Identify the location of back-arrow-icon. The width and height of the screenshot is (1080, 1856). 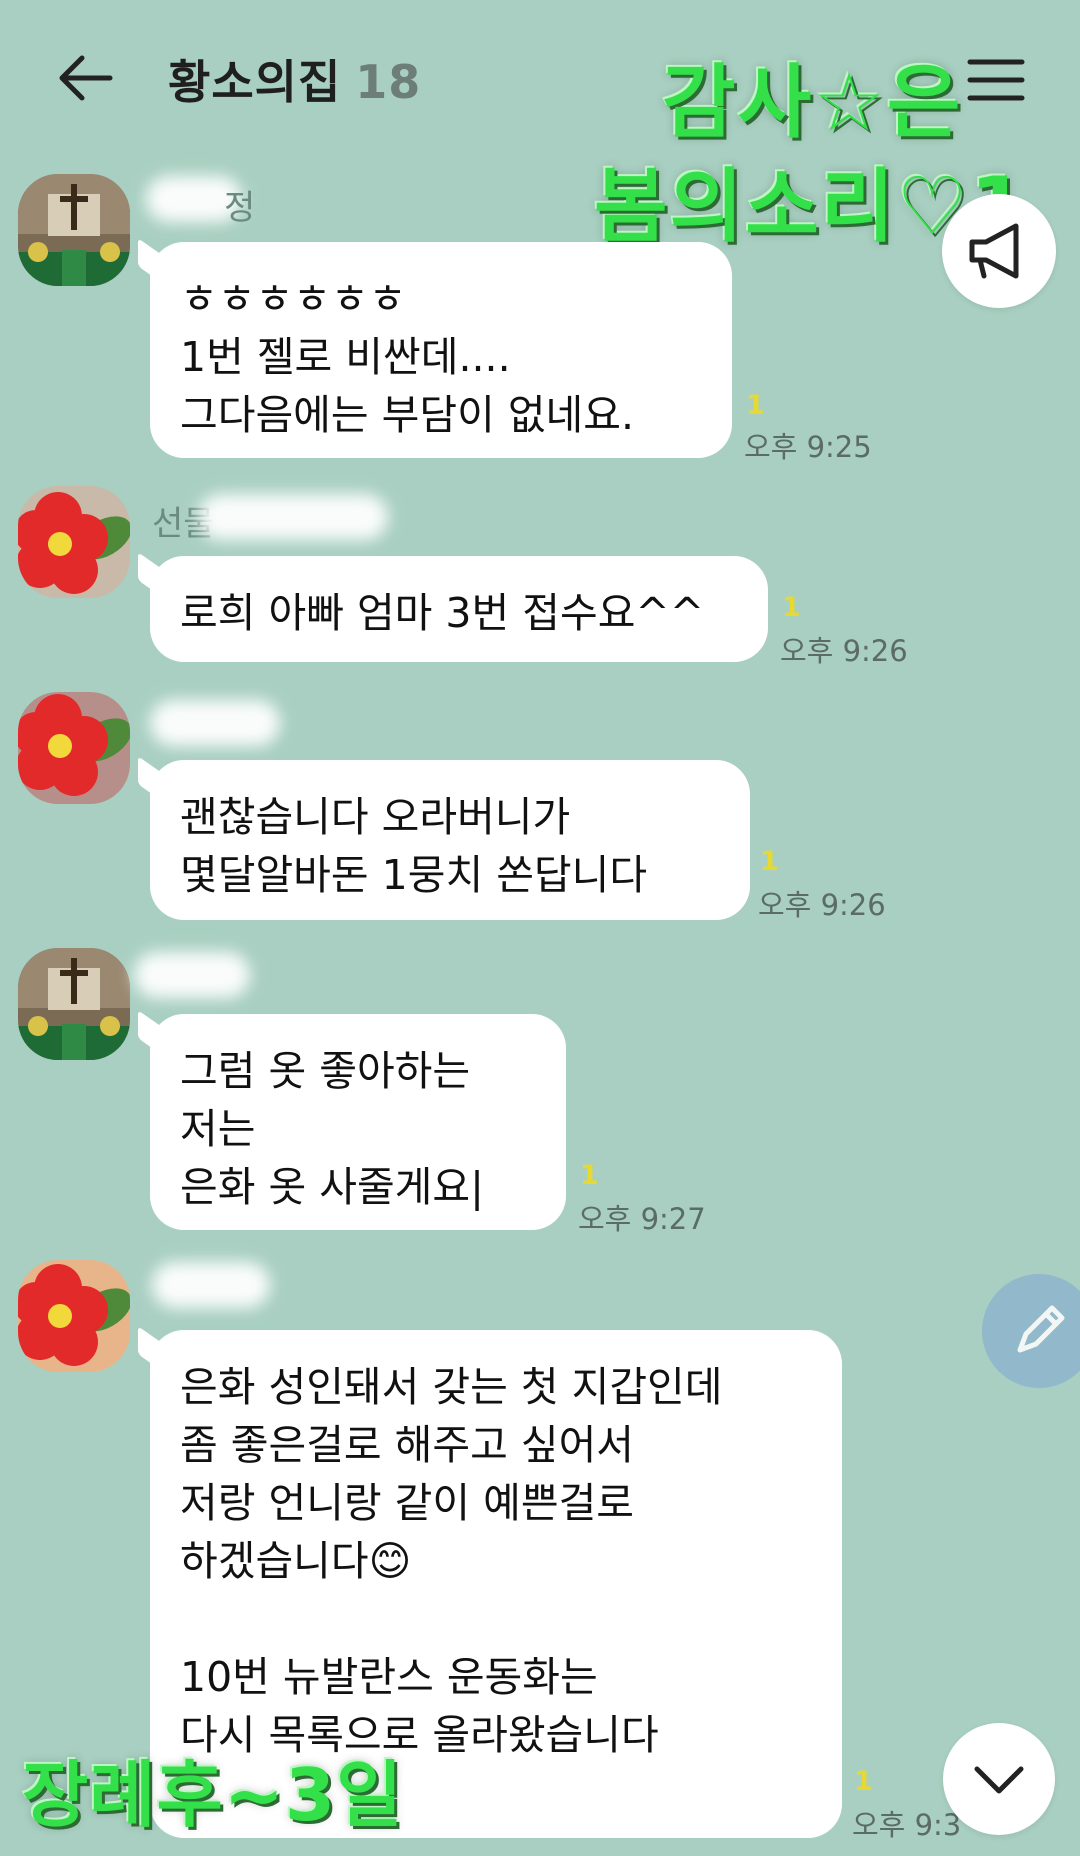
(86, 78).